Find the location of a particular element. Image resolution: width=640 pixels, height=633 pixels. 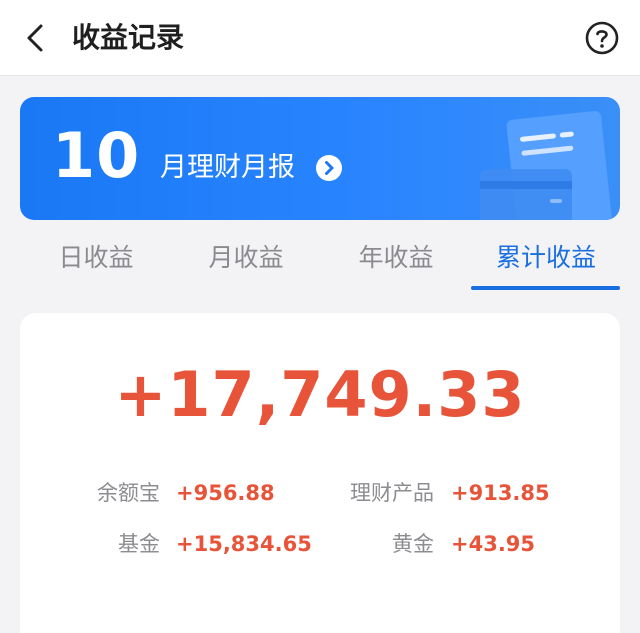

stat-label-gold: 黄金 is located at coordinates (413, 544).